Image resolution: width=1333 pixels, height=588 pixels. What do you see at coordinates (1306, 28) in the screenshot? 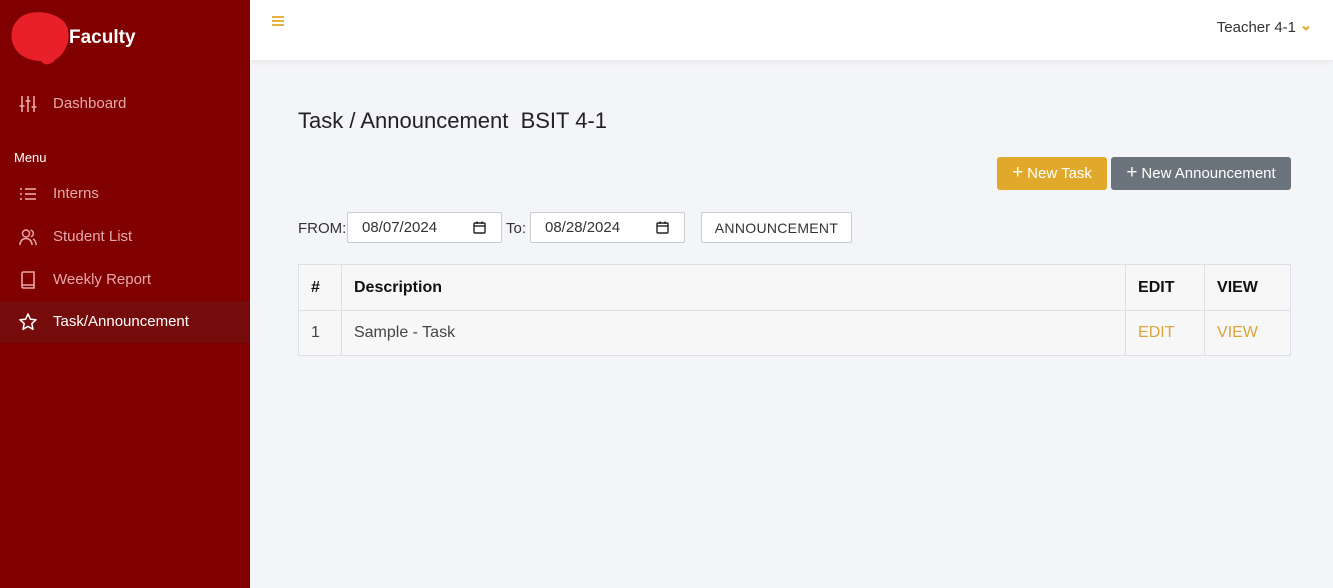
I see `chevron-down-icon` at bounding box center [1306, 28].